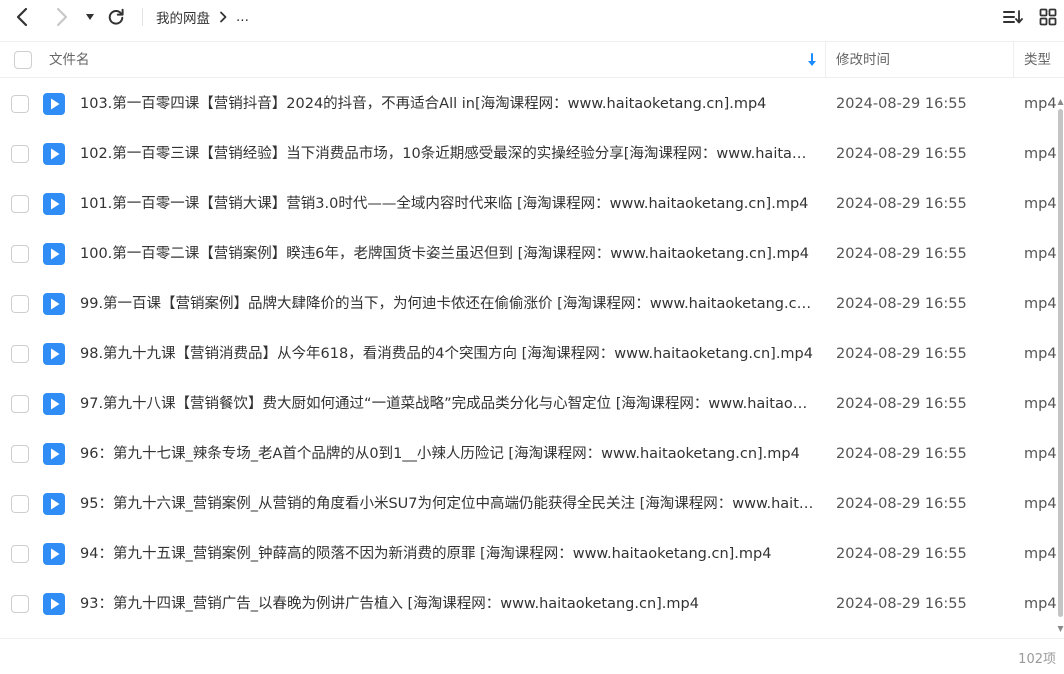 Image resolution: width=1064 pixels, height=674 pixels. I want to click on view-toggle-button, so click(1048, 17).